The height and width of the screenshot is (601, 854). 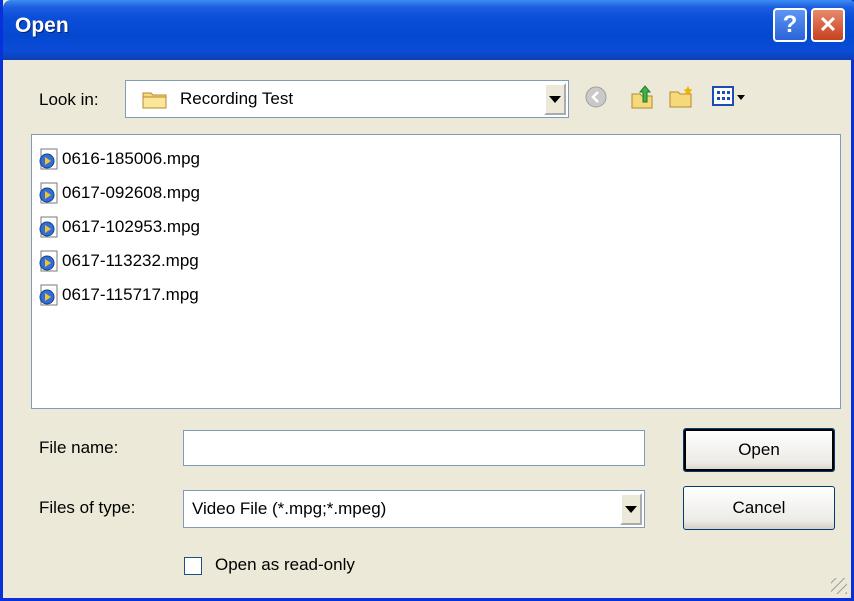 What do you see at coordinates (42, 25) in the screenshot?
I see `dialog-title: Open` at bounding box center [42, 25].